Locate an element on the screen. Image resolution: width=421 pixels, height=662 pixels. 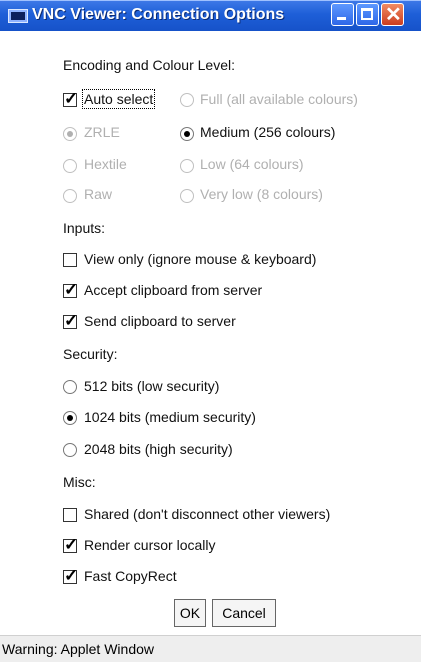
accept-clipboard-label: Accept clipboard from server is located at coordinates (173, 290).